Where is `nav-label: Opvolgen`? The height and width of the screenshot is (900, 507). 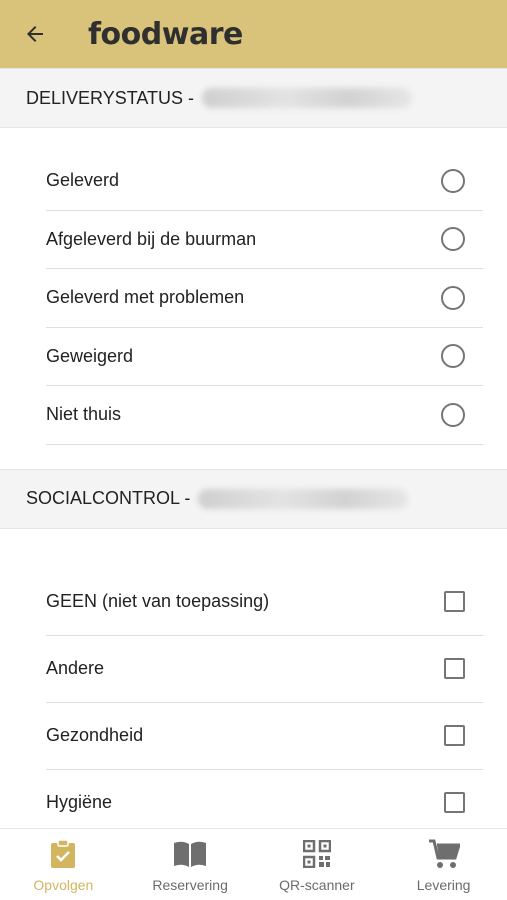 nav-label: Opvolgen is located at coordinates (63, 885).